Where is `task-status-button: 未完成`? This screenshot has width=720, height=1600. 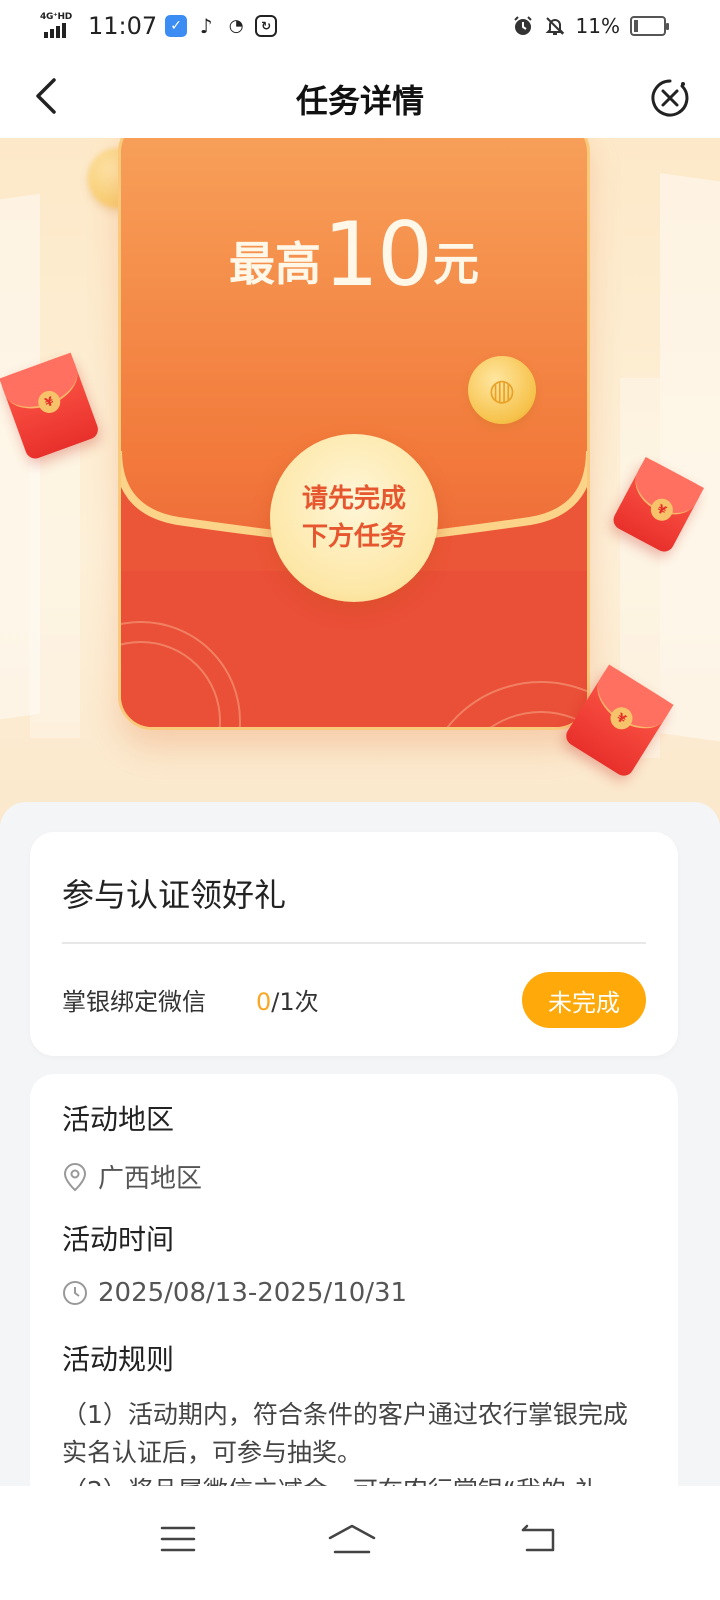 task-status-button: 未完成 is located at coordinates (584, 1000).